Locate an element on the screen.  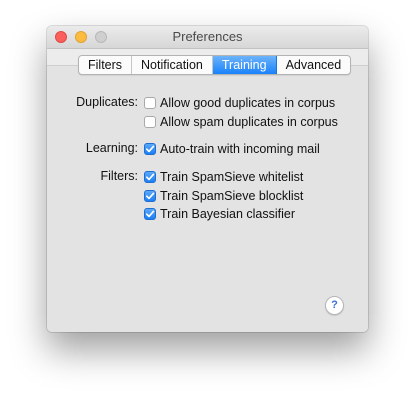
auto-train-checkbox is located at coordinates (150, 149).